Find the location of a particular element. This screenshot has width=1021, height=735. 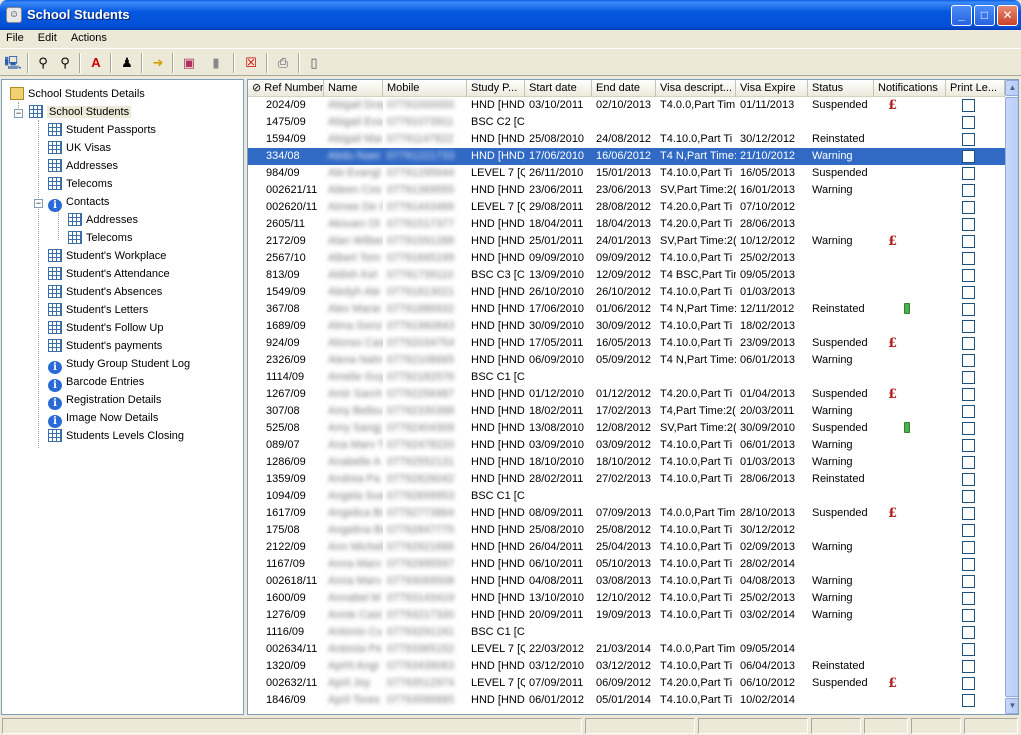

scroll-down-button: ▼ is located at coordinates (1011, 706).